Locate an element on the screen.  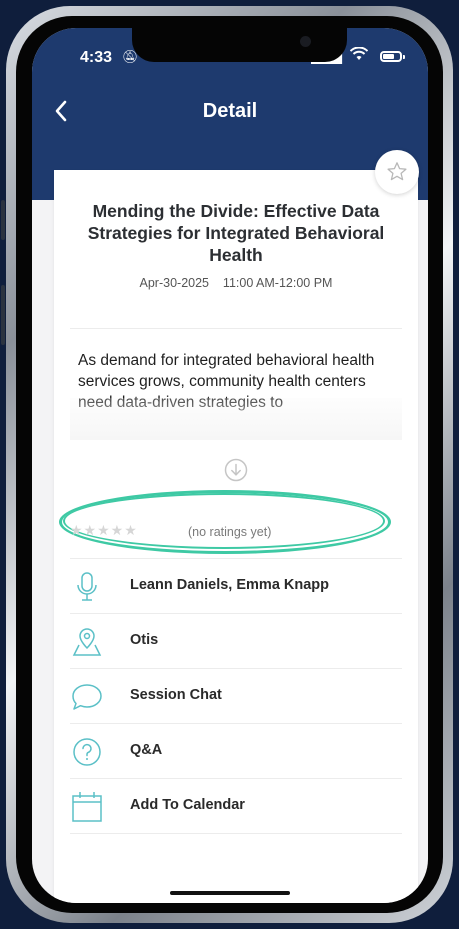
favorite-button is located at coordinates (397, 172).